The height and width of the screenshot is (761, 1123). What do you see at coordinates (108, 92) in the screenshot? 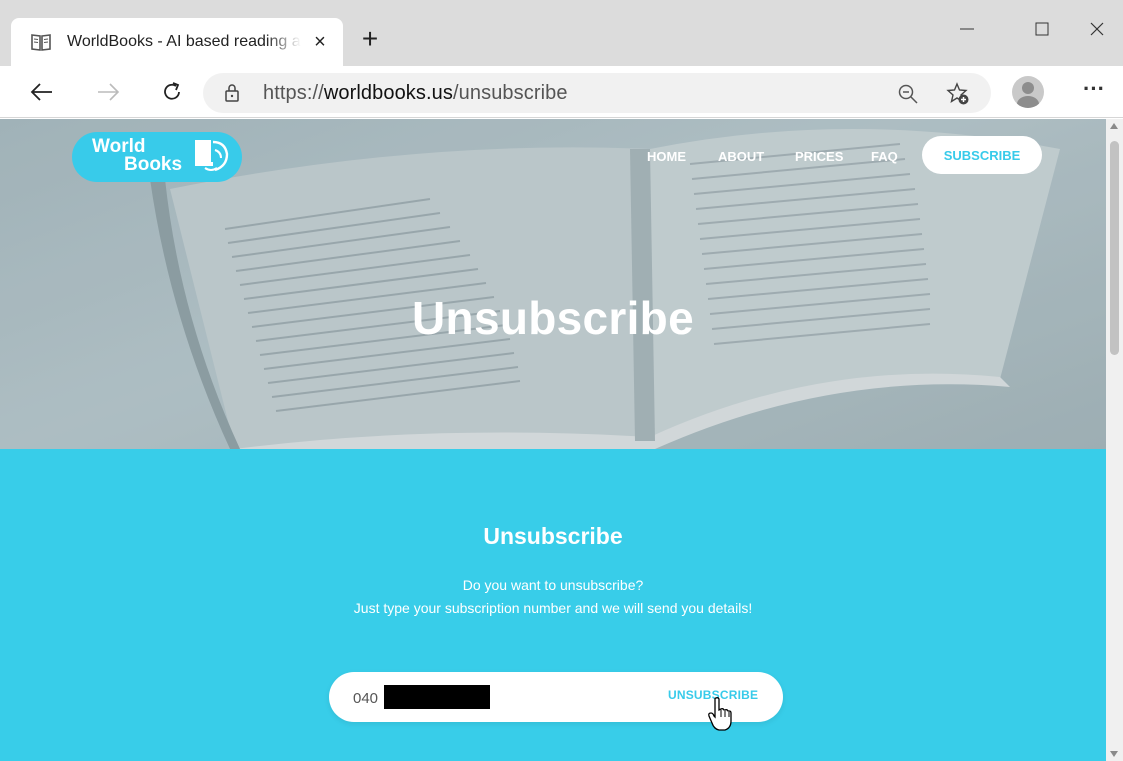
I see `forward-arrow-icon` at bounding box center [108, 92].